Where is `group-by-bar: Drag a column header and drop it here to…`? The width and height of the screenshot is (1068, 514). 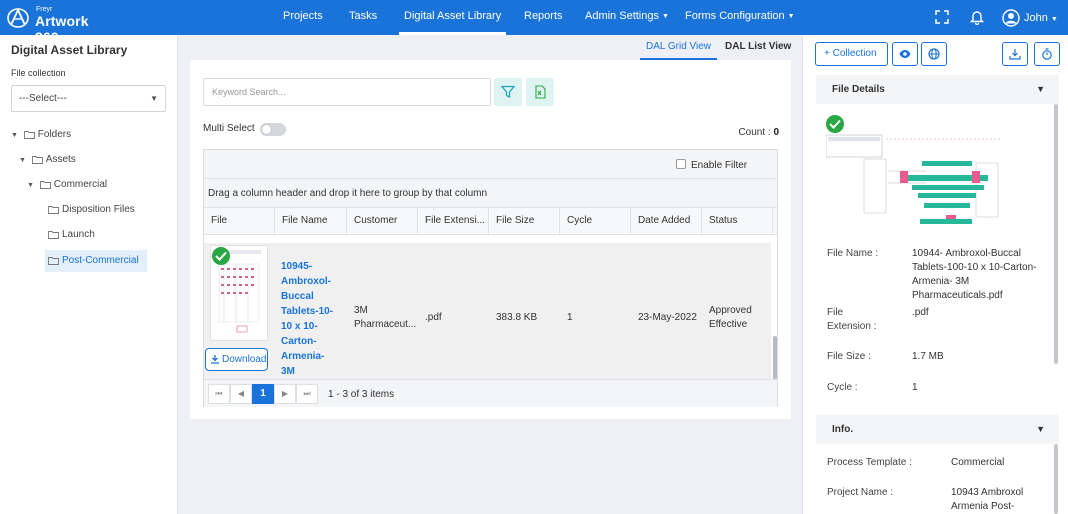 group-by-bar: Drag a column header and drop it here to… is located at coordinates (490, 193).